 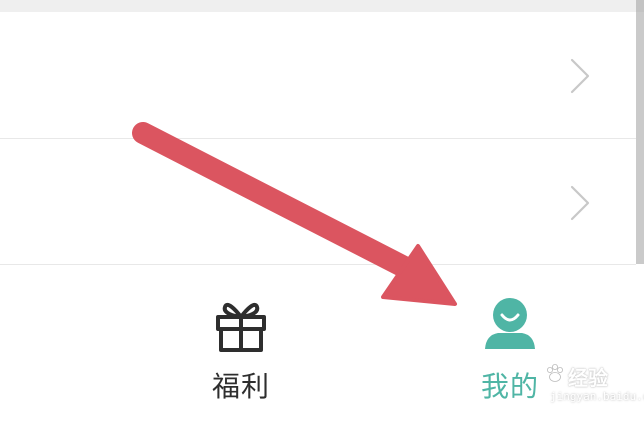 I want to click on top-strip, so click(x=322, y=6).